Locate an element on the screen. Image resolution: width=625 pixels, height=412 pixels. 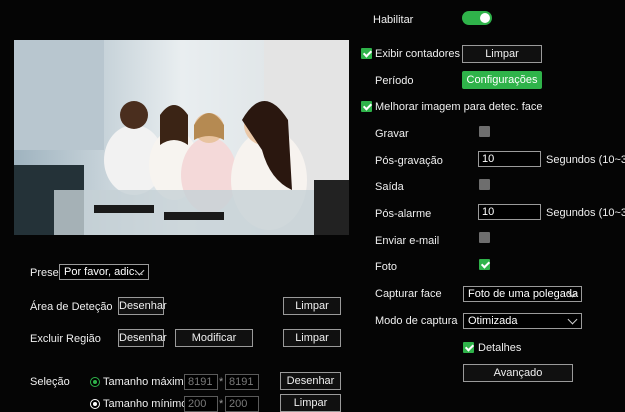
advanced-button: Avançado is located at coordinates (518, 373).